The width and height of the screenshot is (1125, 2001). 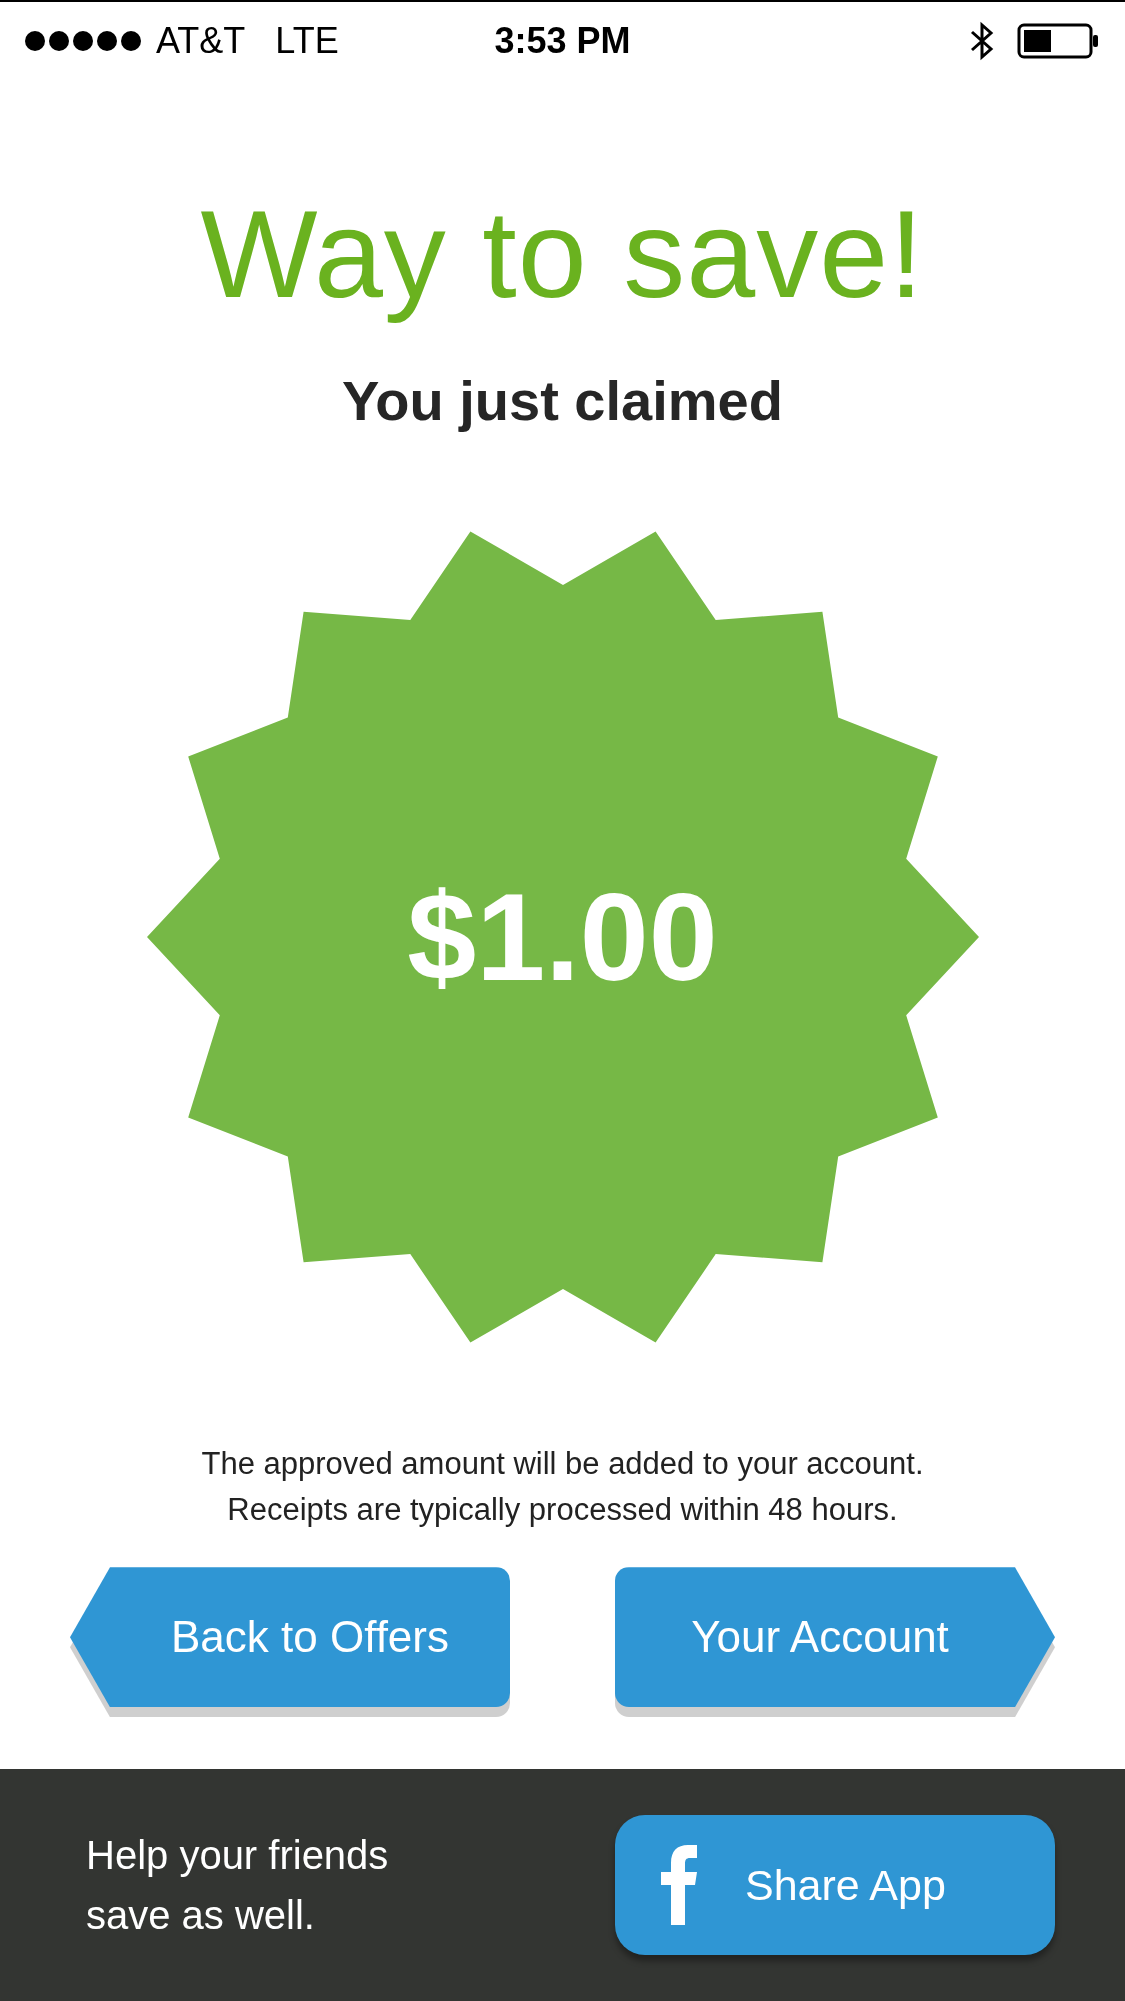 I want to click on network-type: LTE, so click(x=307, y=41).